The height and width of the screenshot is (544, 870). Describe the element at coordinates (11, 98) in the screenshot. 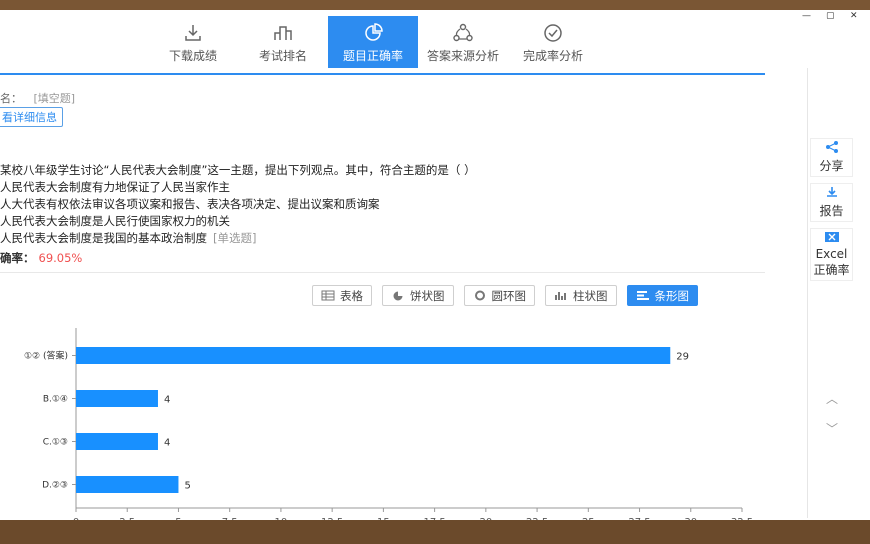

I see `meta-prefix: 名：` at that location.